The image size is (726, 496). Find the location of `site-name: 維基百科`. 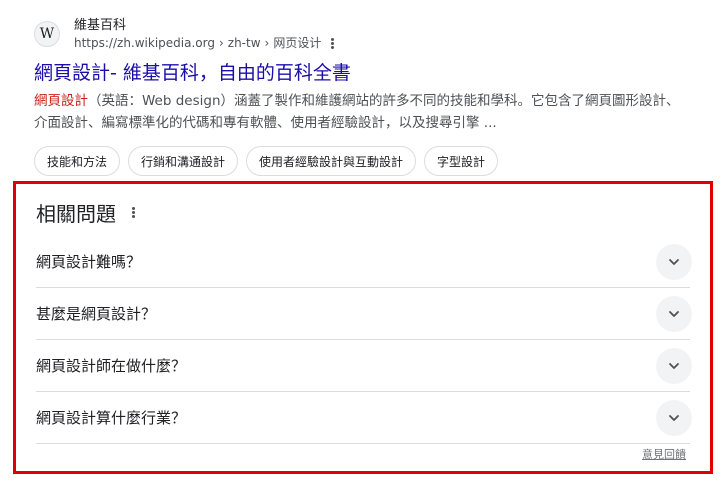

site-name: 維基百科 is located at coordinates (204, 26).